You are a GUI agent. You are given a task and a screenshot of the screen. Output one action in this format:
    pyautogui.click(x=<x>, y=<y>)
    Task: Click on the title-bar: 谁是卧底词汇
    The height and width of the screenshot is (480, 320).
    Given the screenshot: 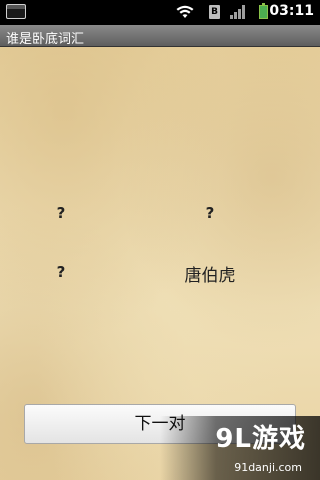 What is the action you would take?
    pyautogui.click(x=160, y=36)
    